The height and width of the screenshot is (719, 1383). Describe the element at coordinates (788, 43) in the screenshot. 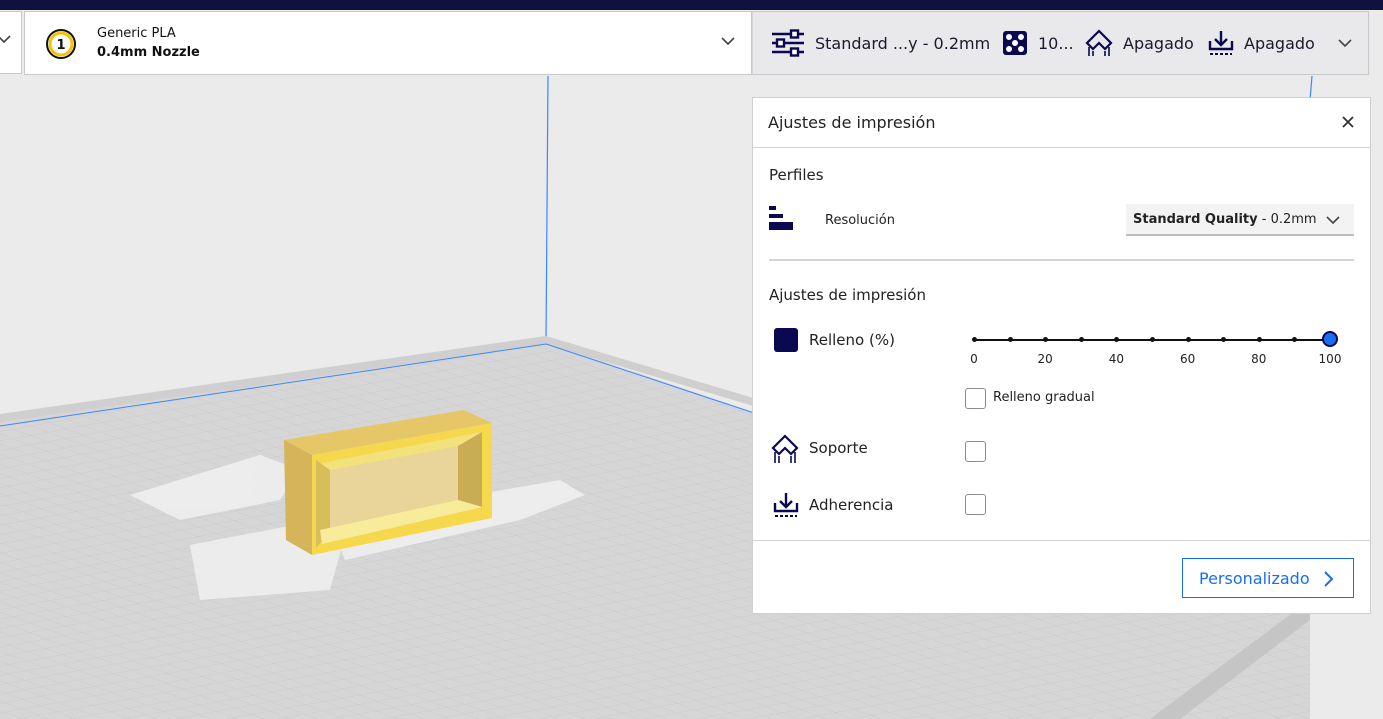

I see `sliders-icon` at that location.